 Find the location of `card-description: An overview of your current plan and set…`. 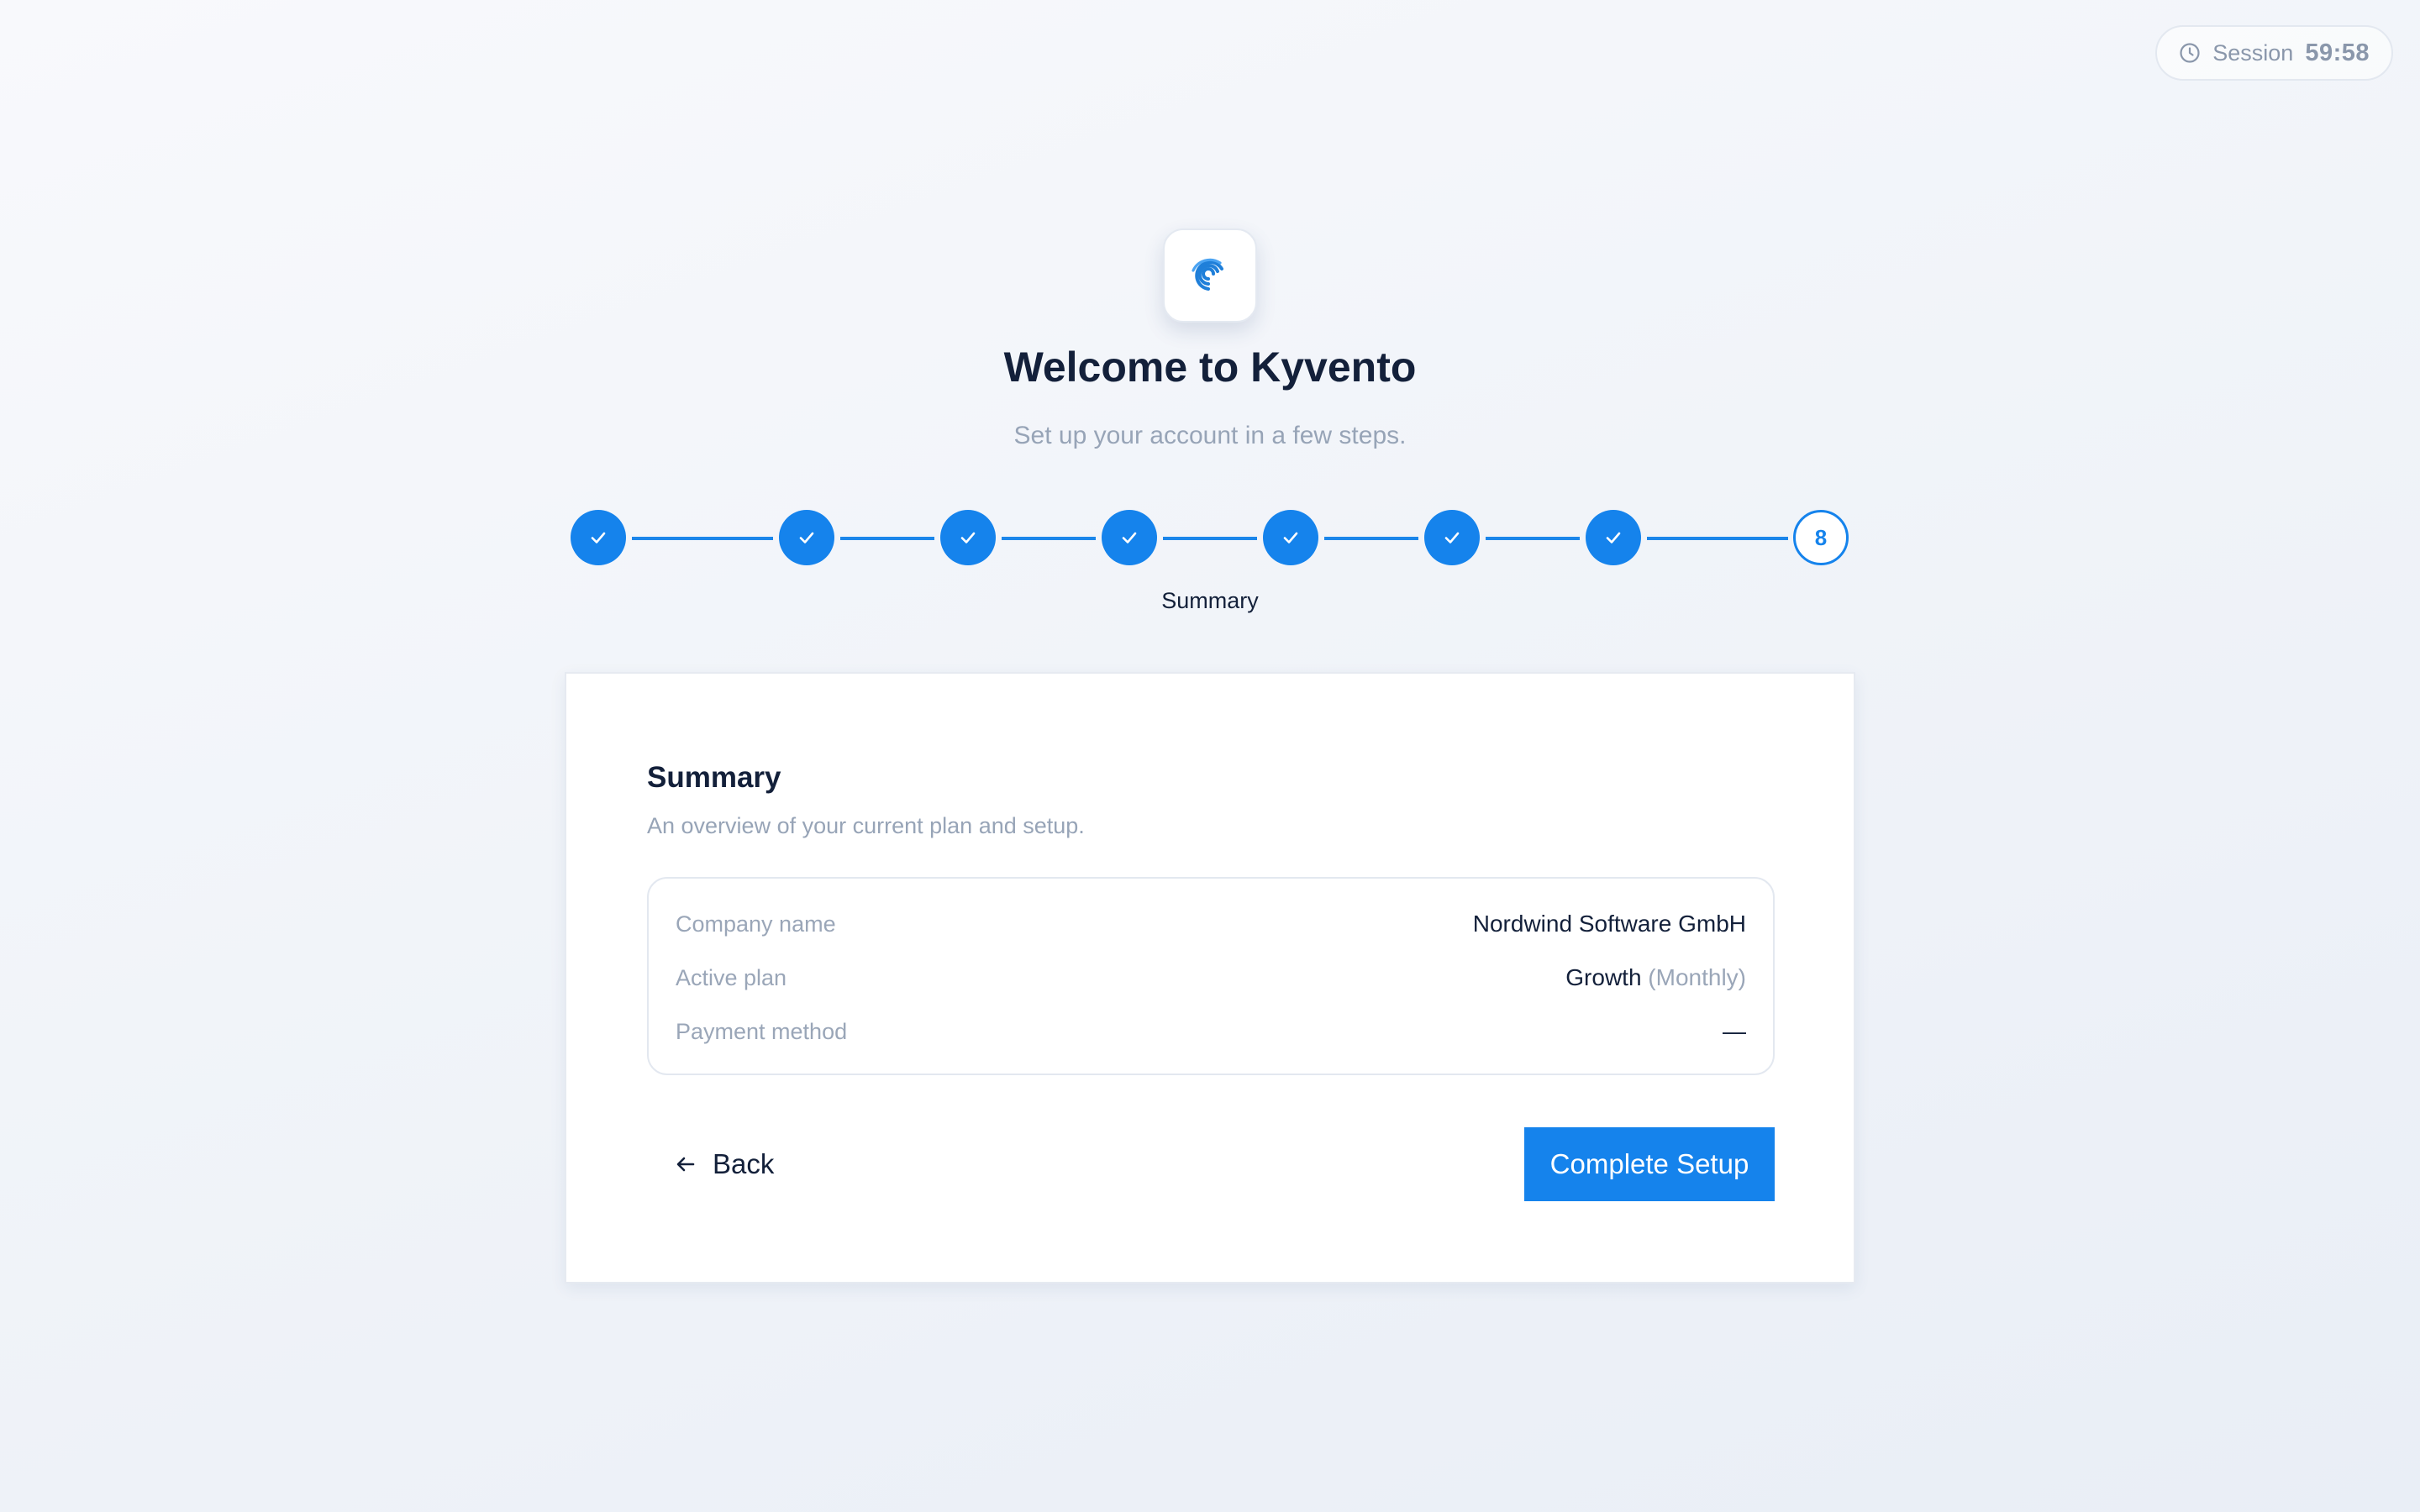

card-description: An overview of your current plan and set… is located at coordinates (866, 825).